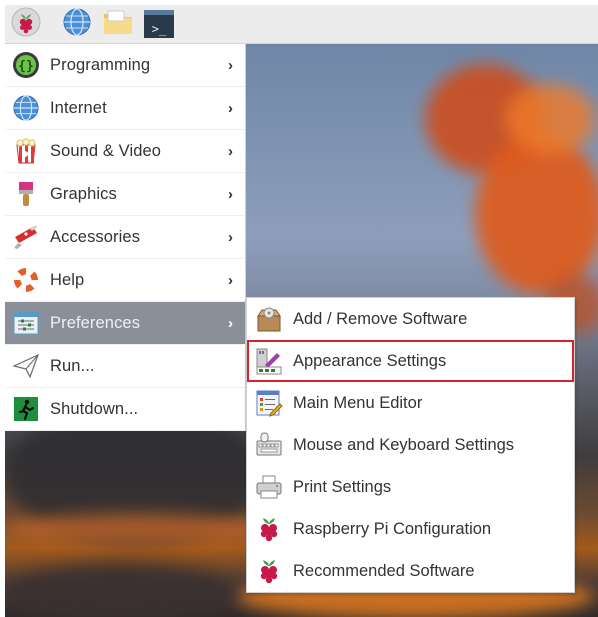 The height and width of the screenshot is (617, 598). I want to click on folder-icon, so click(118, 24).